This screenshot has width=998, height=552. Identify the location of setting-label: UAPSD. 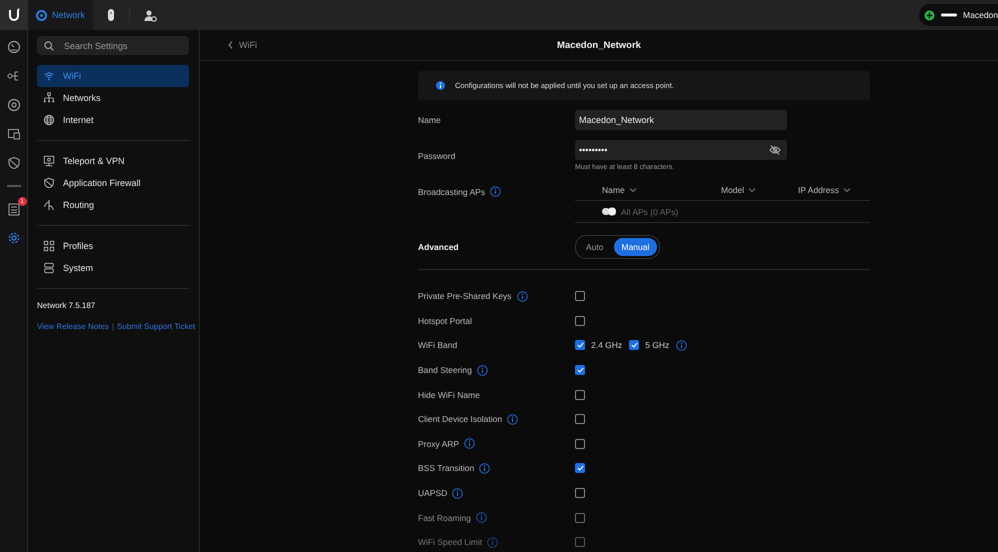
(433, 493).